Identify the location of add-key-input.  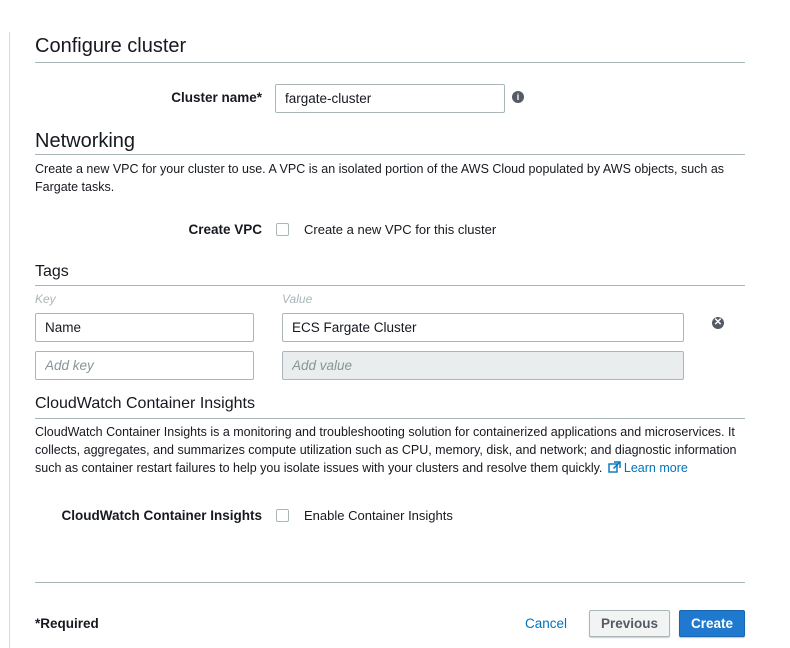
(144, 365).